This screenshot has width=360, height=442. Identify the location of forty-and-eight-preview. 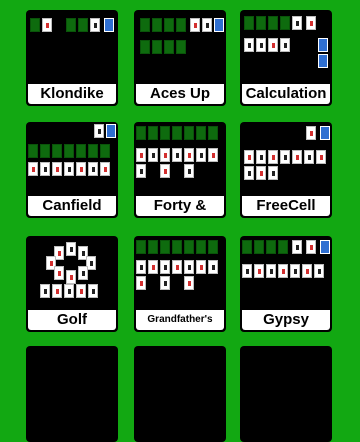
(180, 159).